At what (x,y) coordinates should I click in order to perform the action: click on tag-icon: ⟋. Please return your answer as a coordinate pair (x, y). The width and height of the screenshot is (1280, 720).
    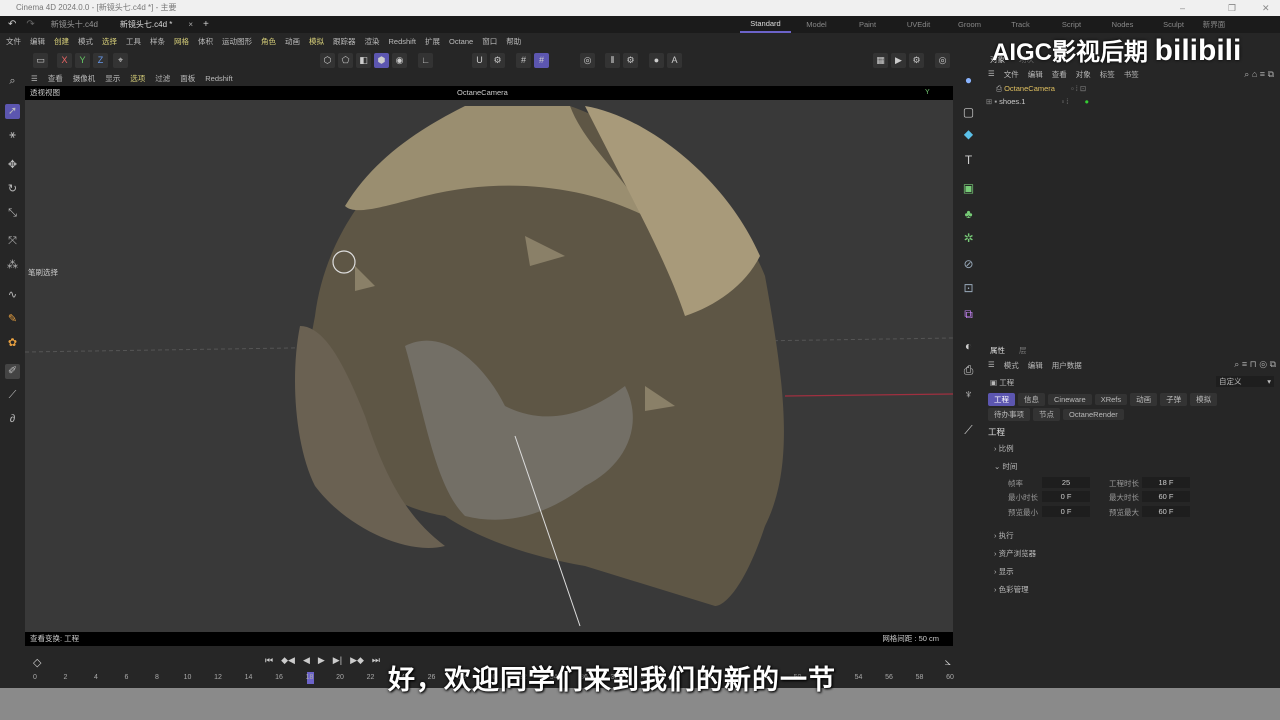
    Looking at the image, I should click on (968, 430).